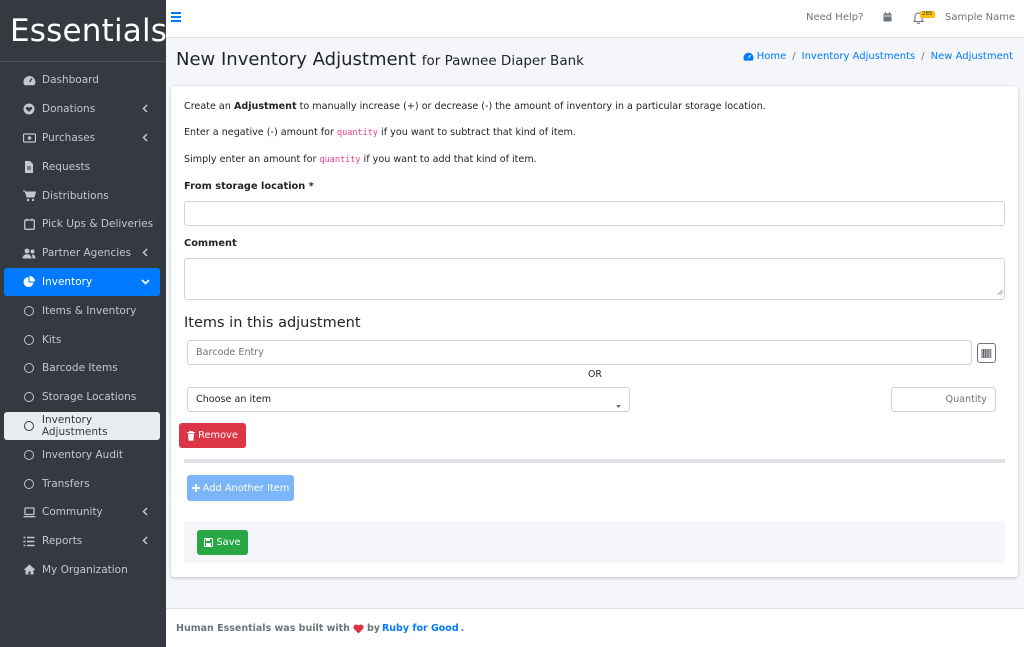 Image resolution: width=1024 pixels, height=647 pixels. I want to click on sidebar-item-dashboard: Dashboard, so click(82, 80).